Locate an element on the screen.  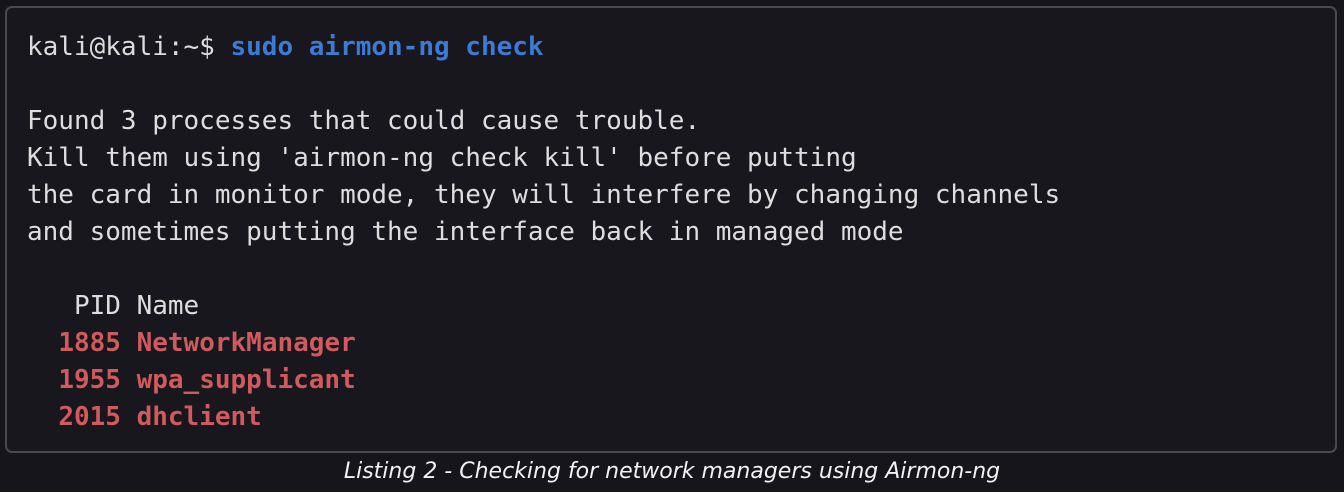
process-row: 1955 wpa_supplicant is located at coordinates (543, 380).